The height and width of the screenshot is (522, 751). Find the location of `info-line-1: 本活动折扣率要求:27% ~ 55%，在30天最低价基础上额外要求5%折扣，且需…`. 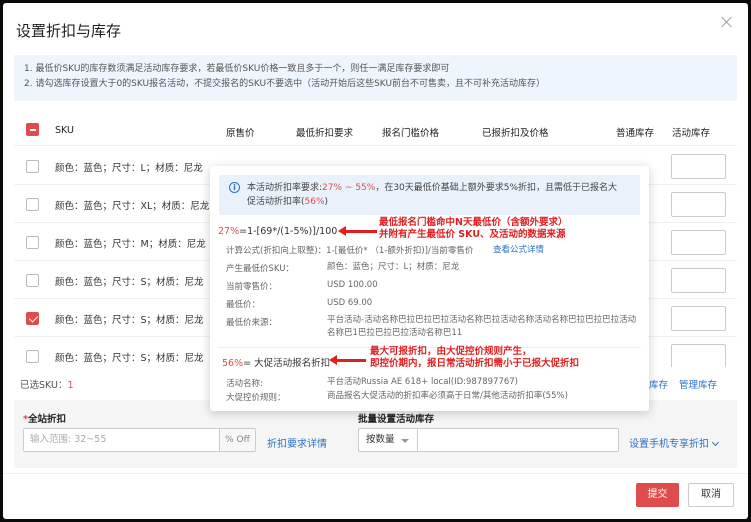

info-line-1: 本活动折扣率要求:27% ~ 55%，在30天最低价基础上额外要求5%折扣，且需… is located at coordinates (439, 188).